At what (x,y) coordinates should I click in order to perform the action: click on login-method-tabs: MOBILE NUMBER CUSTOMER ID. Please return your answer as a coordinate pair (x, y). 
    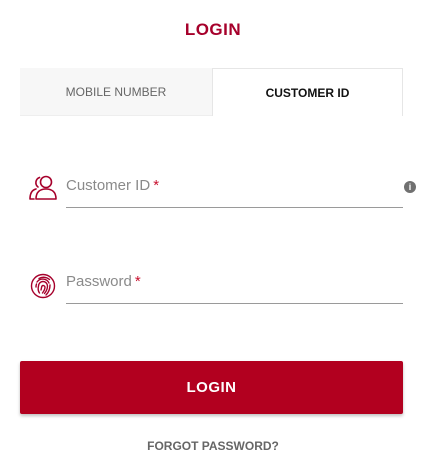
    Looking at the image, I should click on (211, 92).